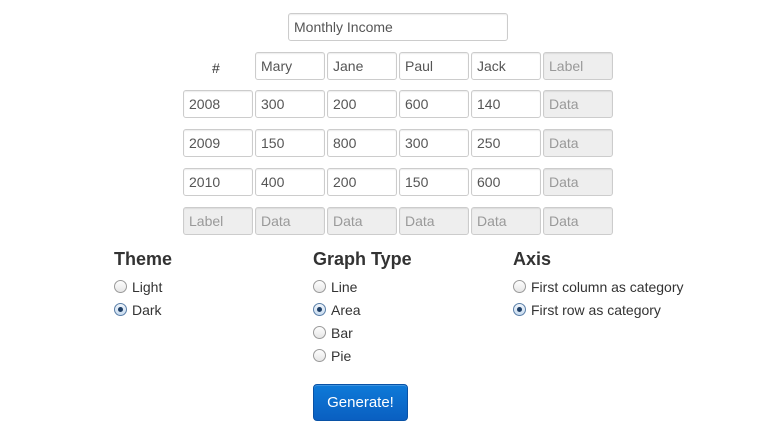 This screenshot has height=441, width=779. What do you see at coordinates (578, 66) in the screenshot?
I see `header-cell-new` at bounding box center [578, 66].